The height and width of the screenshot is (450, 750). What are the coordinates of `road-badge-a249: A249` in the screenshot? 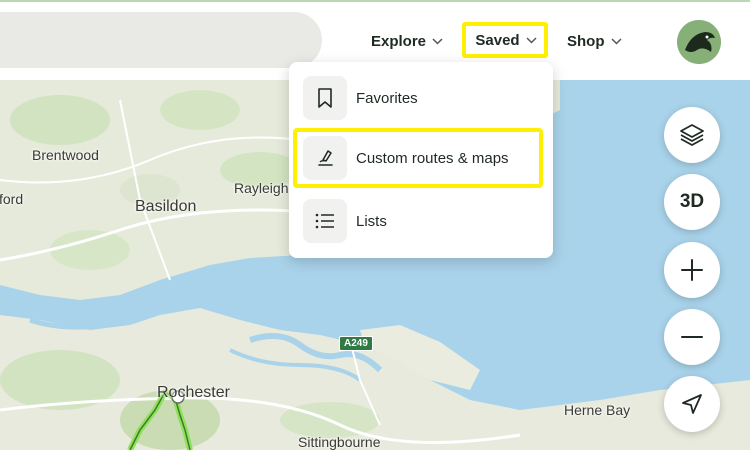 It's located at (356, 343).